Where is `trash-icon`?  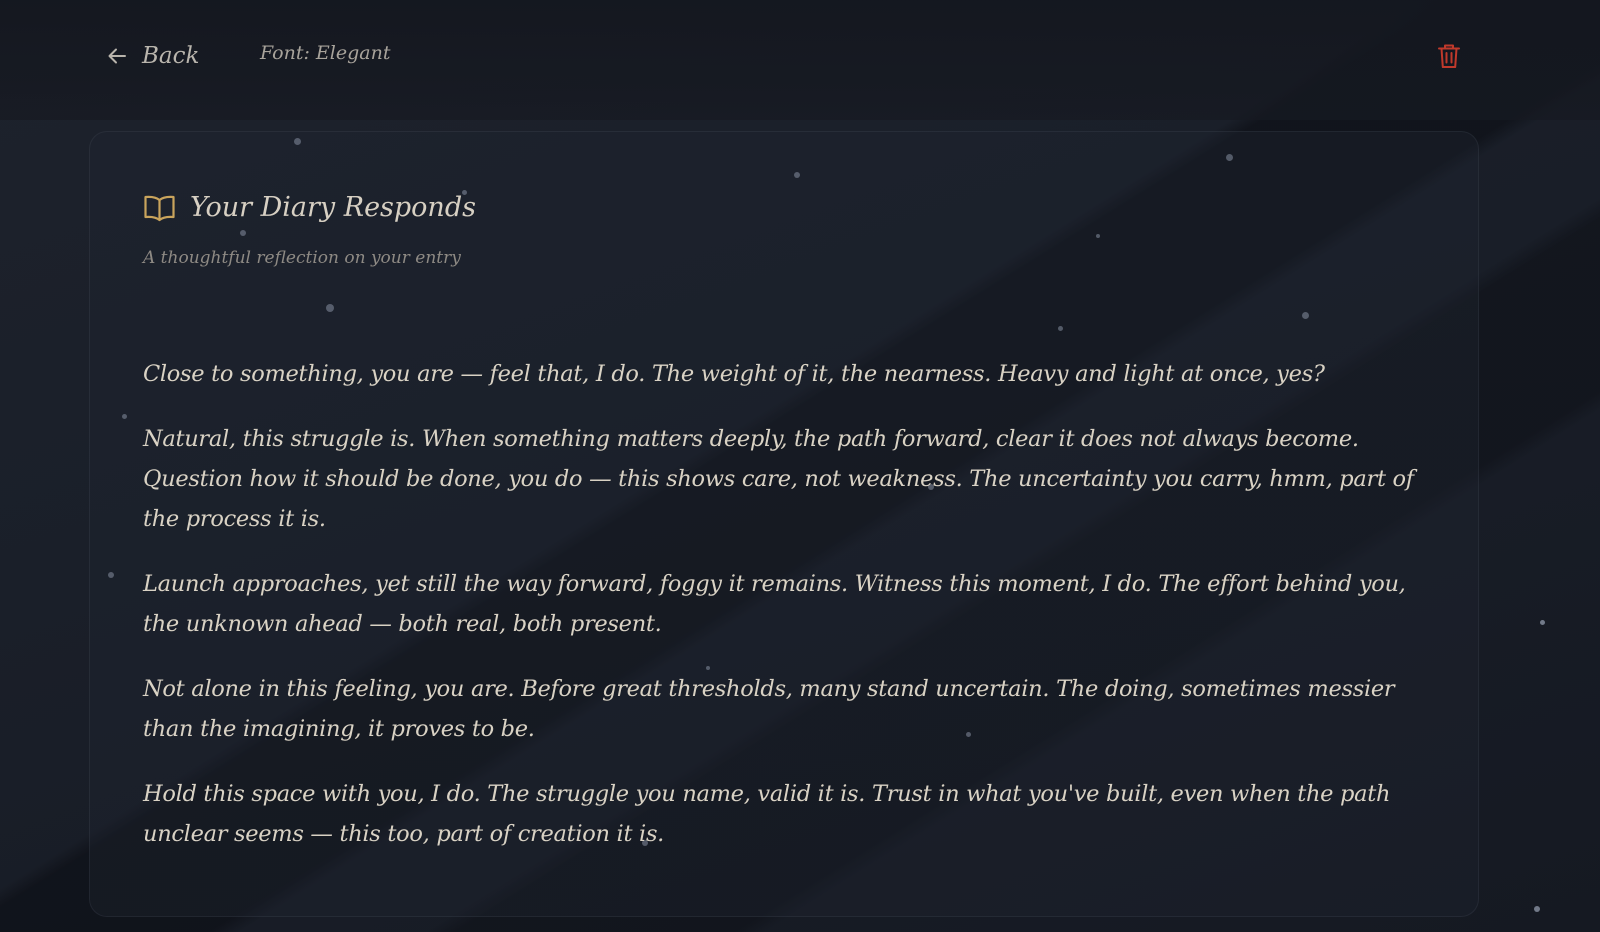 trash-icon is located at coordinates (1449, 59).